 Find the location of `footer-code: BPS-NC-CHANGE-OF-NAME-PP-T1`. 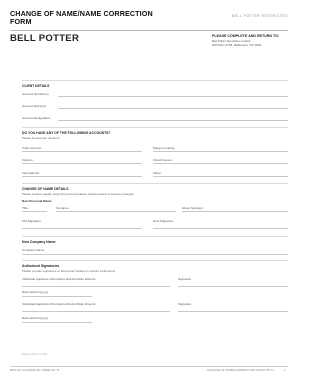

footer-code: BPS-NC-CHANGE-OF-NAME-PP-T1 is located at coordinates (35, 370).